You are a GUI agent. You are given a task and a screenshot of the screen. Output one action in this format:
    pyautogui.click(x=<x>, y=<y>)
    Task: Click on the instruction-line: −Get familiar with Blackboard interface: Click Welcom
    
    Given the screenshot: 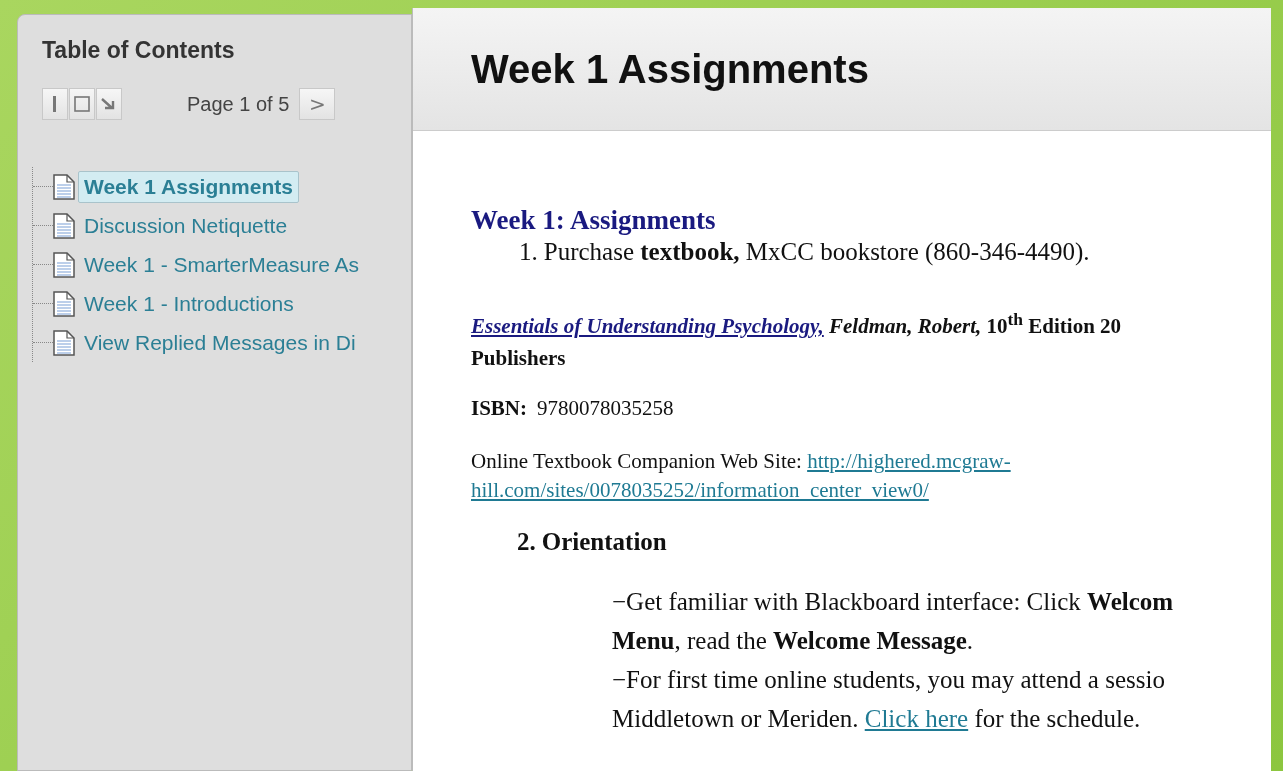 What is the action you would take?
    pyautogui.click(x=893, y=601)
    